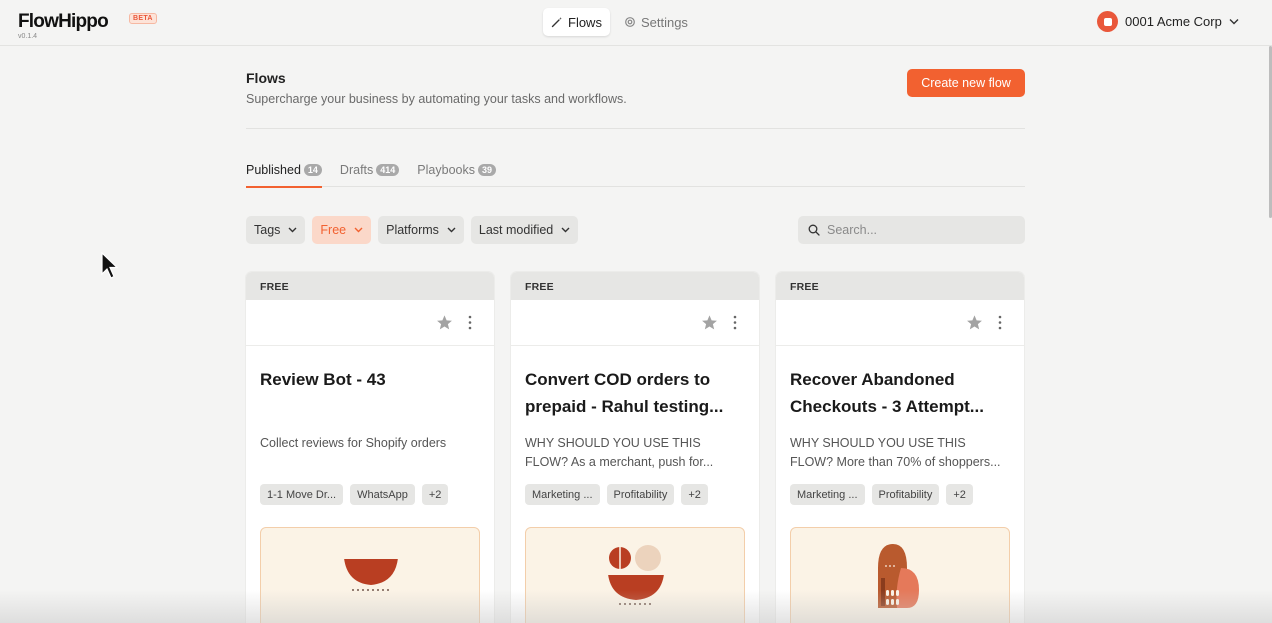  I want to click on tab-drafts: Drafts 414, so click(369, 175).